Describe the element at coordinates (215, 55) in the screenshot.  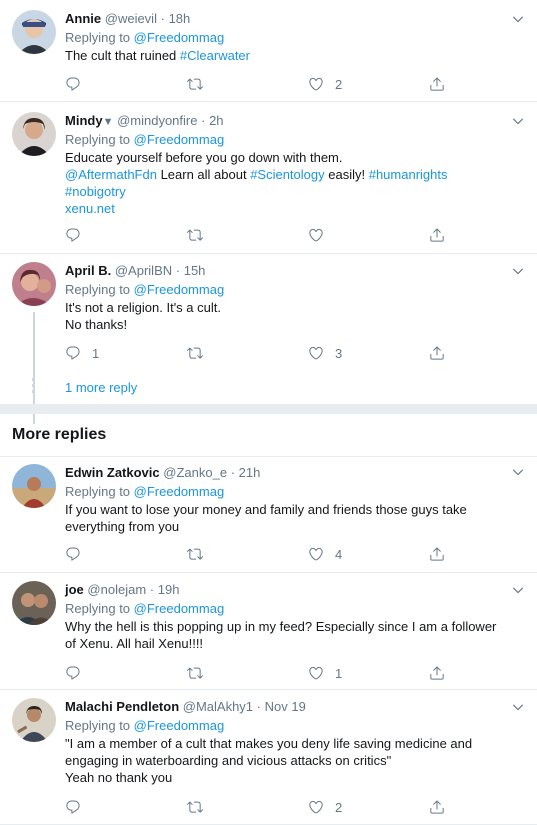
I see `hashtag-link: #Clearwater` at that location.